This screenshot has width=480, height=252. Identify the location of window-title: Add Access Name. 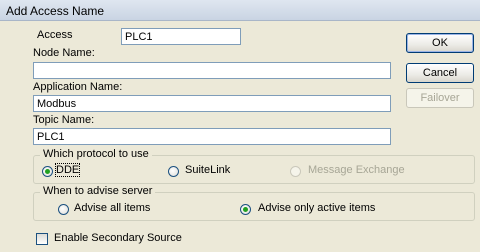
(55, 11).